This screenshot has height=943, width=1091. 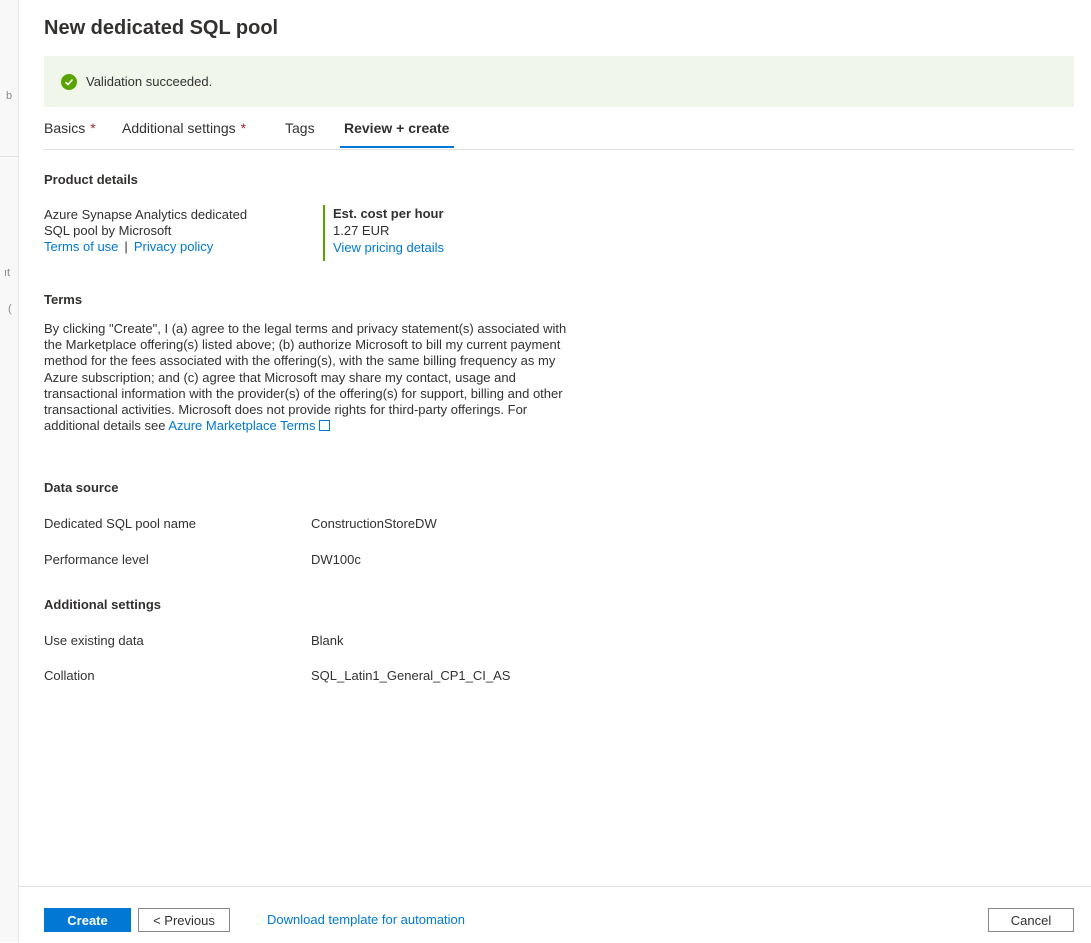 I want to click on tab-label: Review + create, so click(x=397, y=128).